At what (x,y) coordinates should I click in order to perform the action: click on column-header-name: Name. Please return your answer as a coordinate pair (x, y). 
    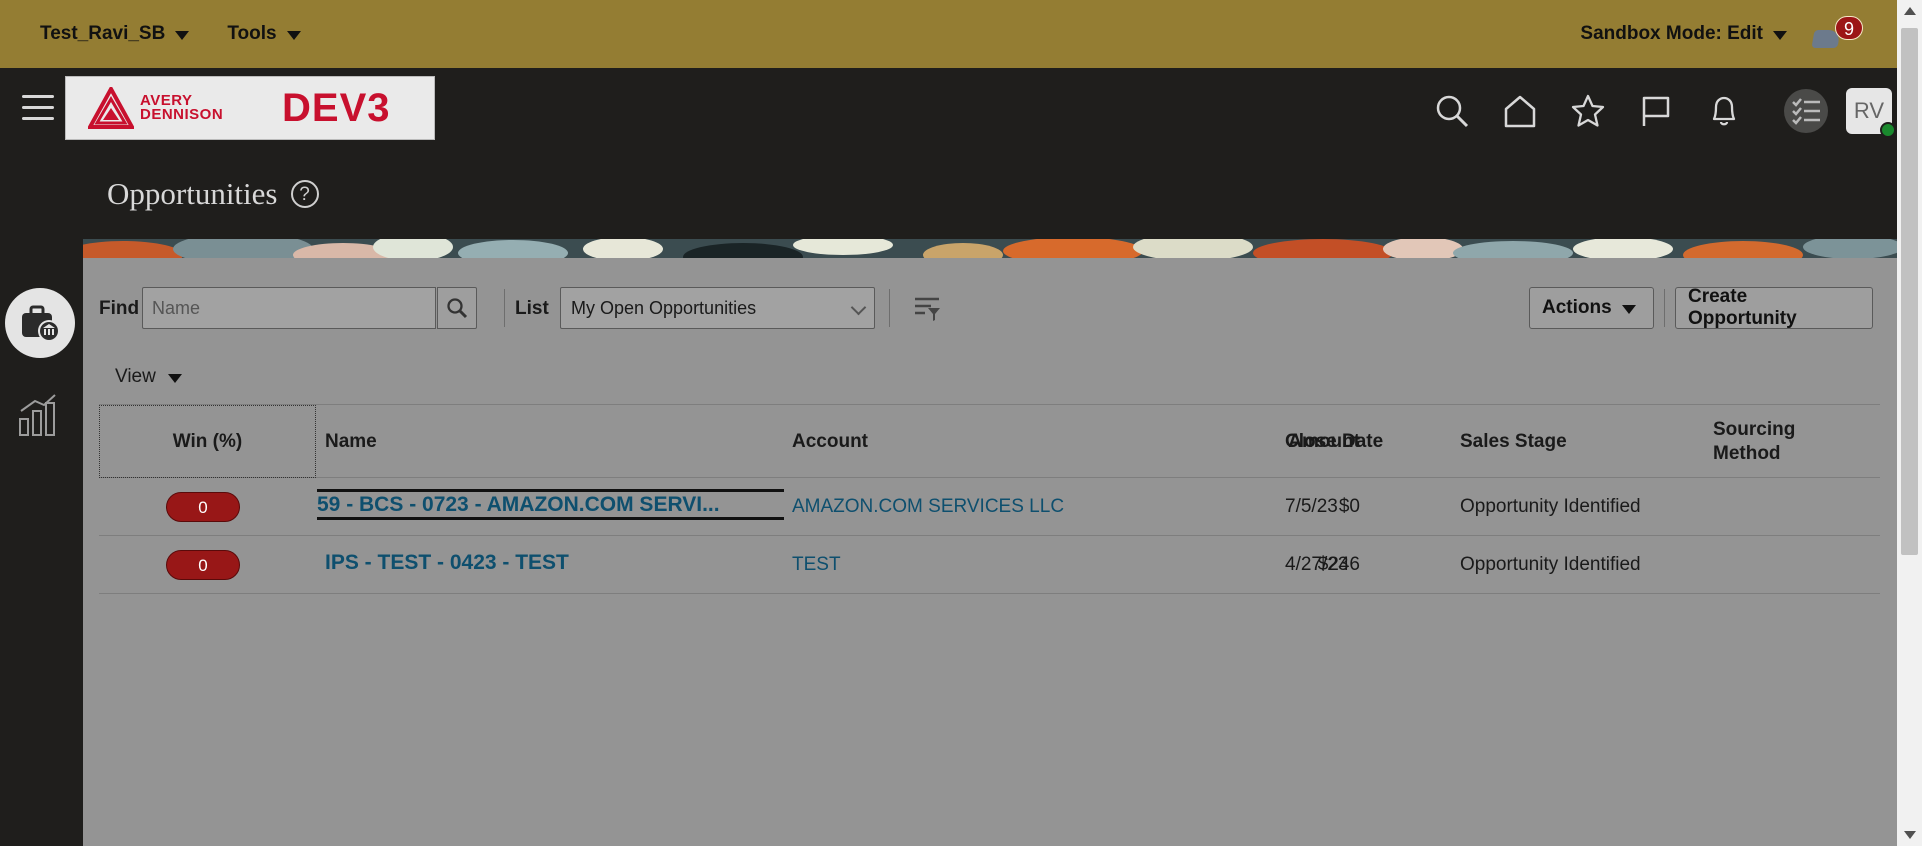
    Looking at the image, I should click on (351, 442).